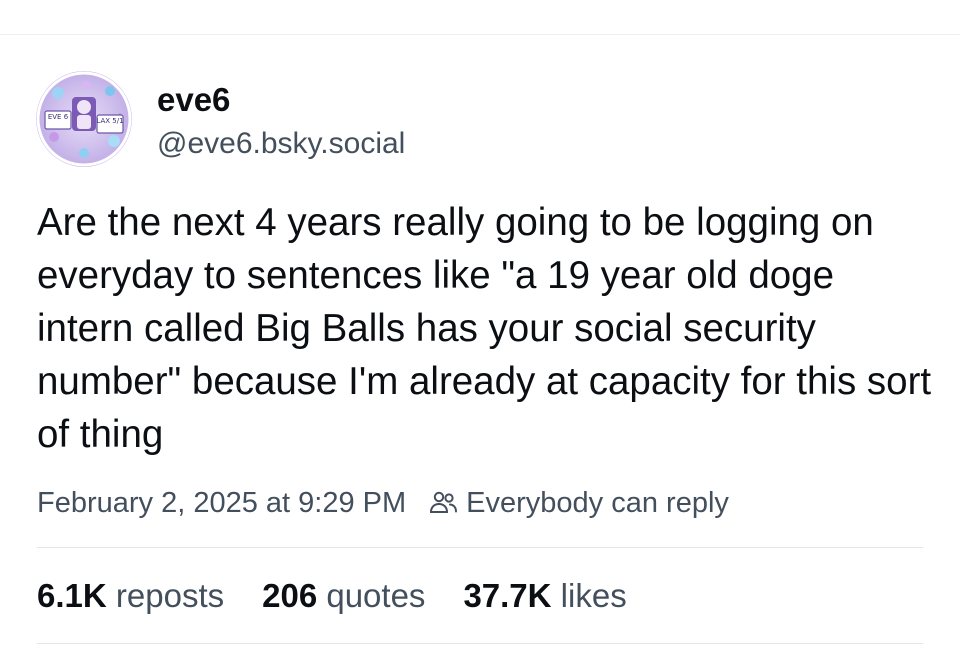 The width and height of the screenshot is (960, 659). Describe the element at coordinates (480, 643) in the screenshot. I see `bottom-divider` at that location.